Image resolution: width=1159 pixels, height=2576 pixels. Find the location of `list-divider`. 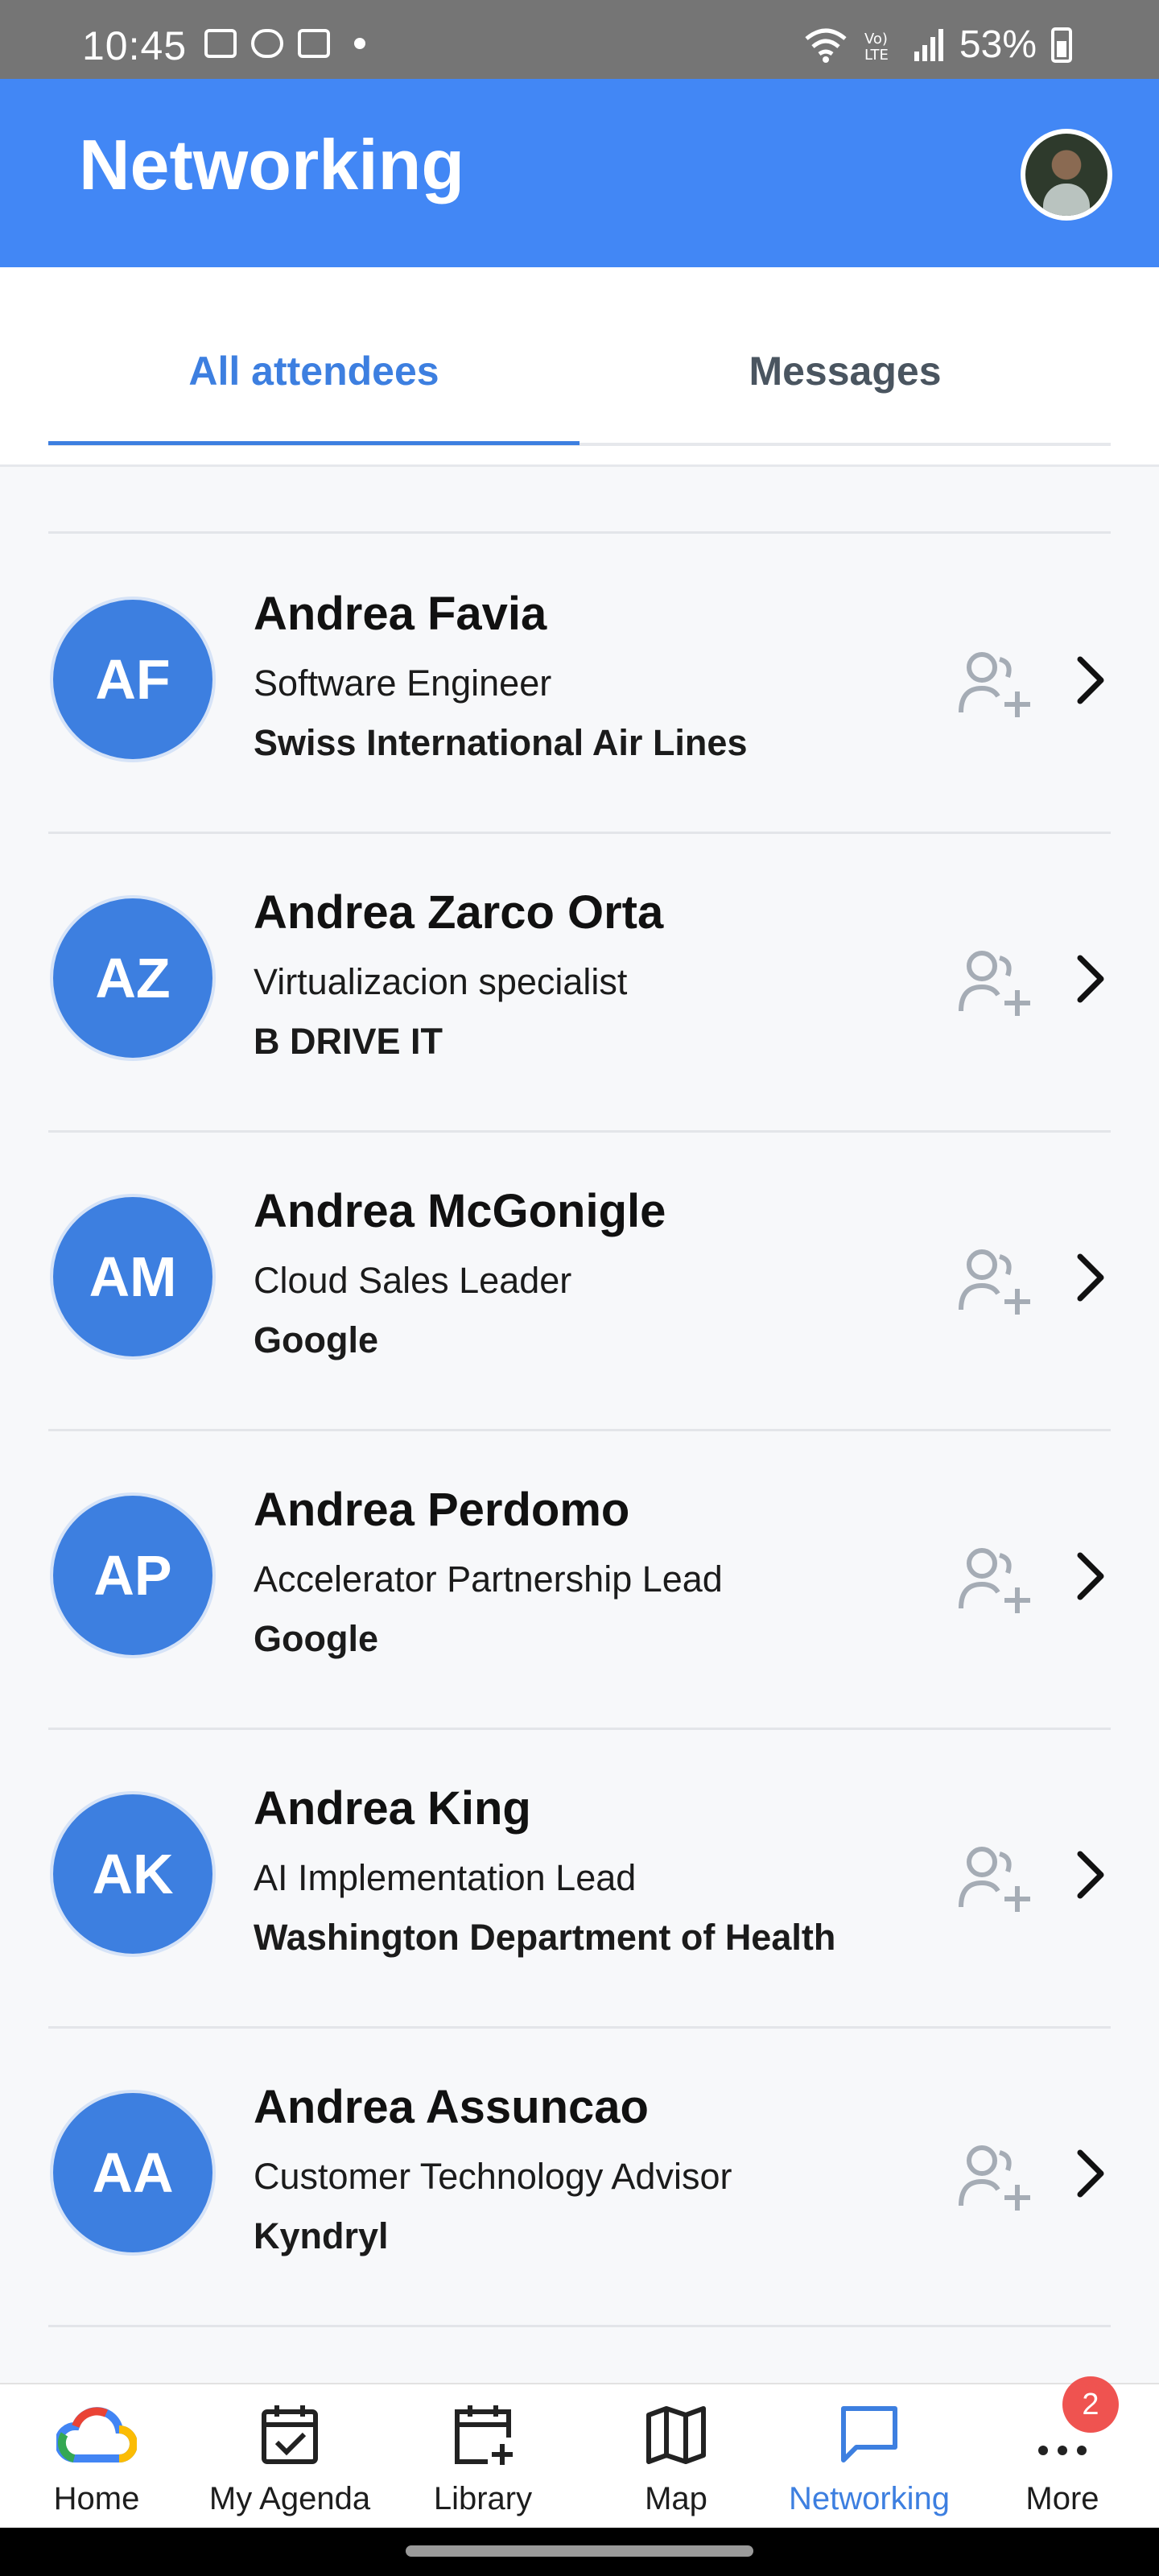

list-divider is located at coordinates (579, 2326).